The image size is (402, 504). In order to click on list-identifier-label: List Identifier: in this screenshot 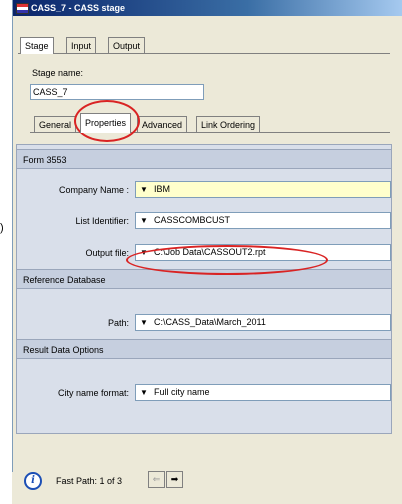, I will do `click(102, 221)`.